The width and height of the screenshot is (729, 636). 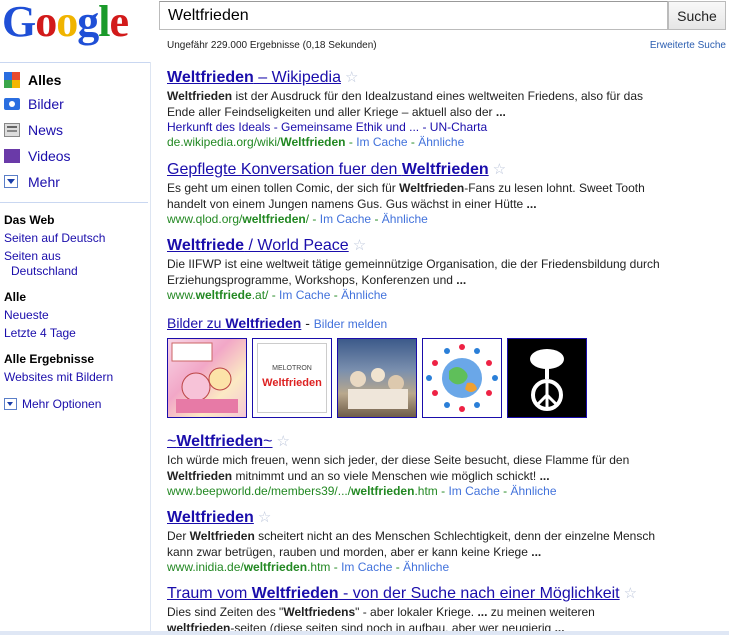 I want to click on filter-seiten-aus-deutschland-cont: Deutschland, so click(x=44, y=271).